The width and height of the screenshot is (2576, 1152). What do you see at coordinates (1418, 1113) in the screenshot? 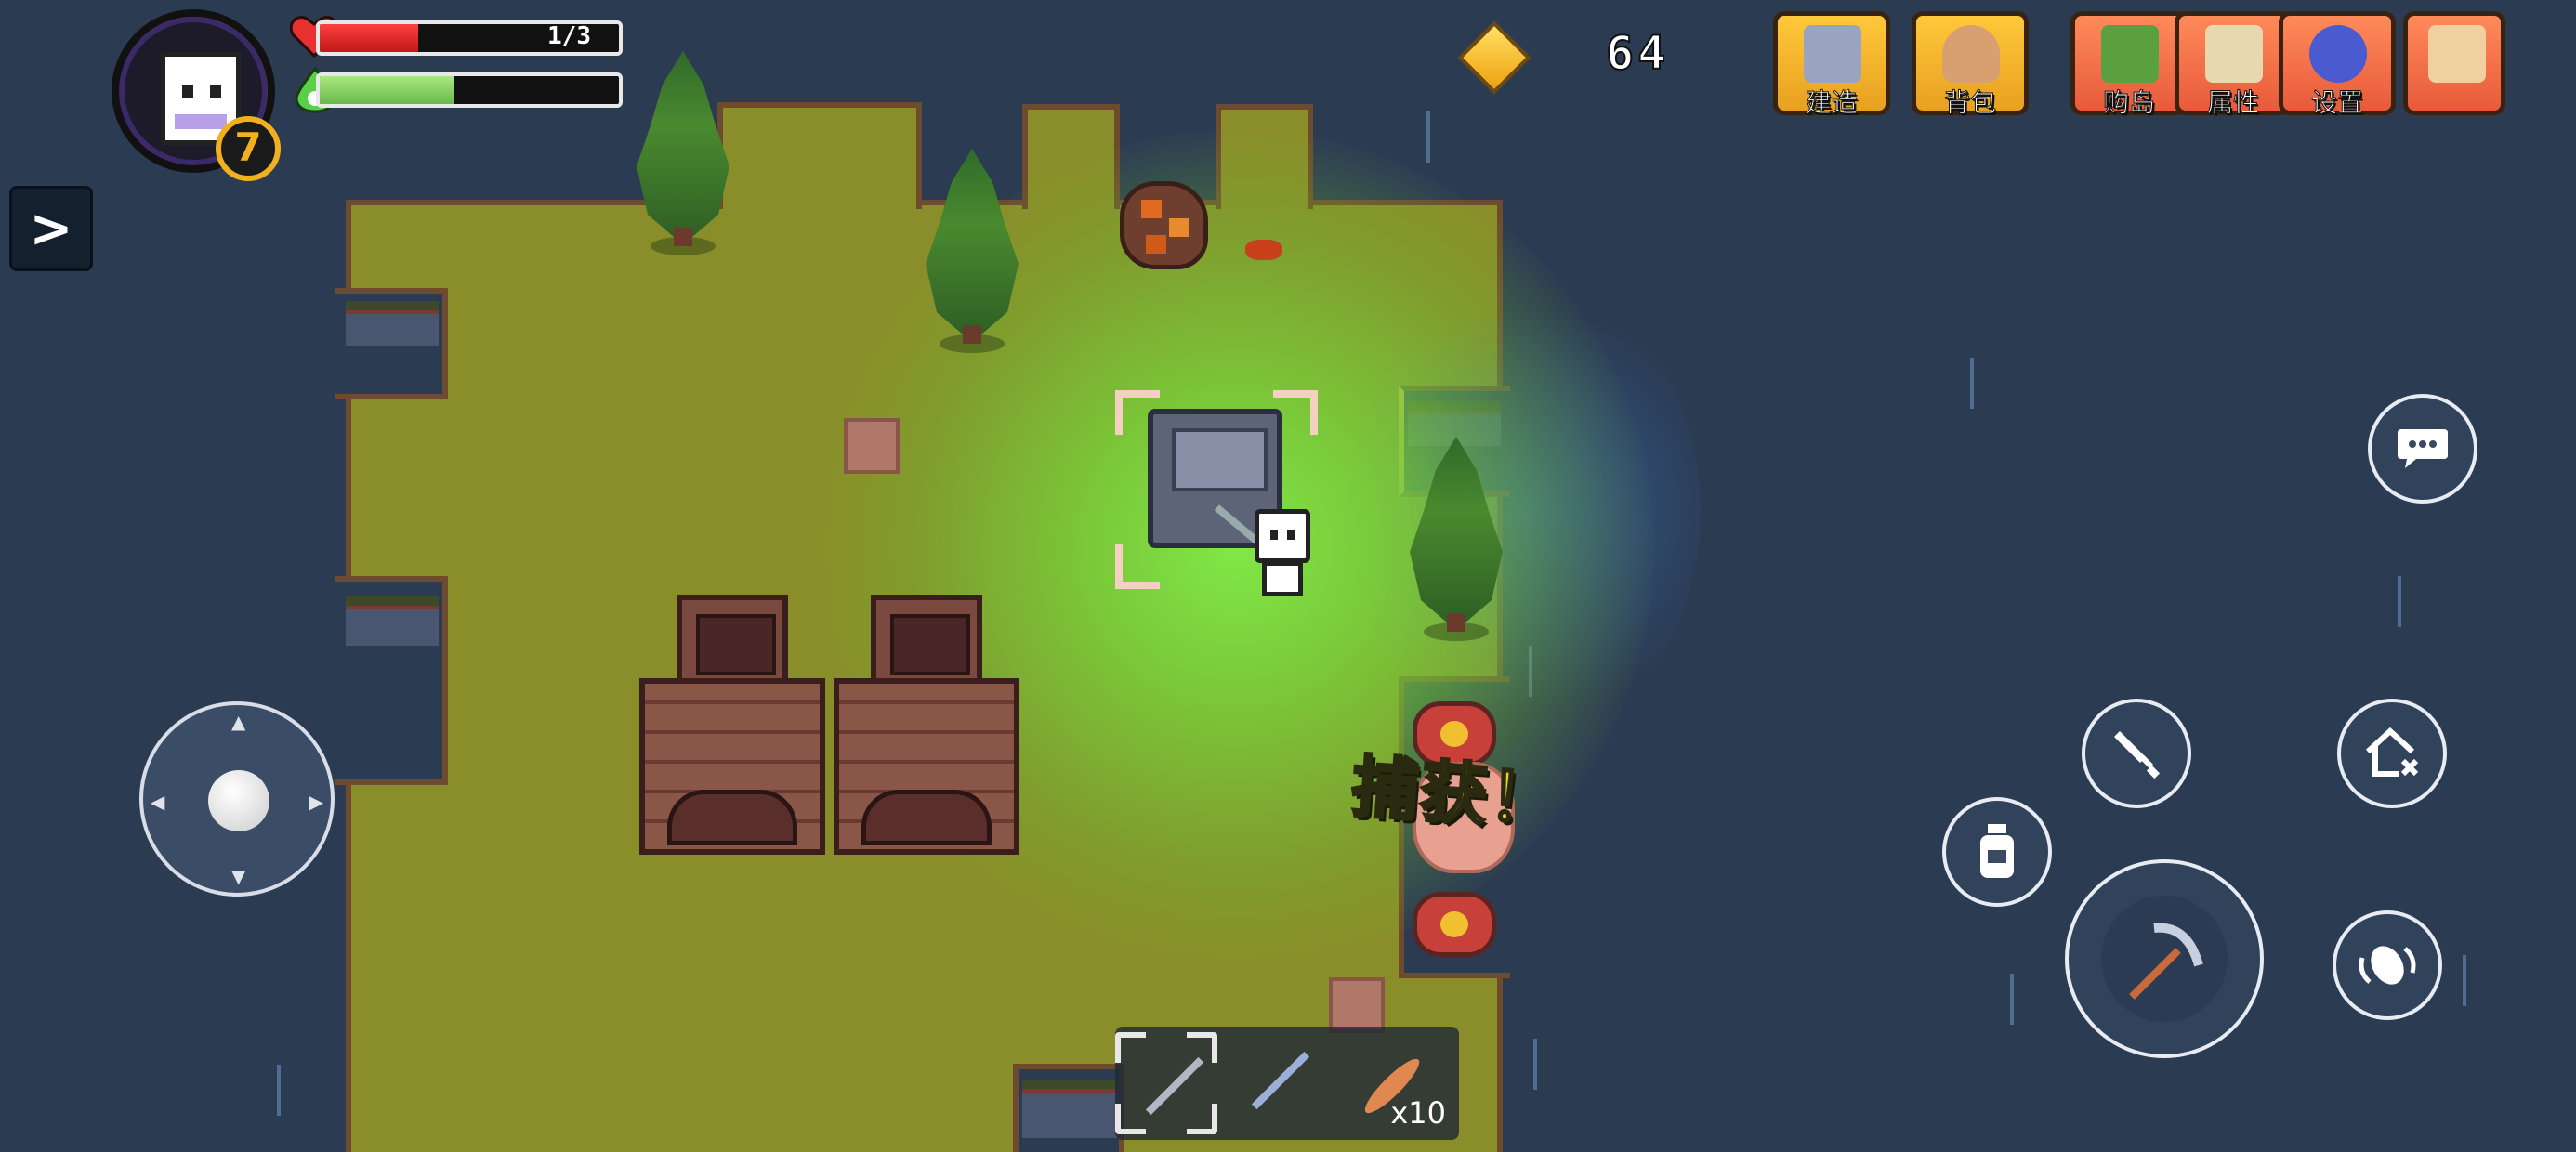
I see `item-count: x10` at bounding box center [1418, 1113].